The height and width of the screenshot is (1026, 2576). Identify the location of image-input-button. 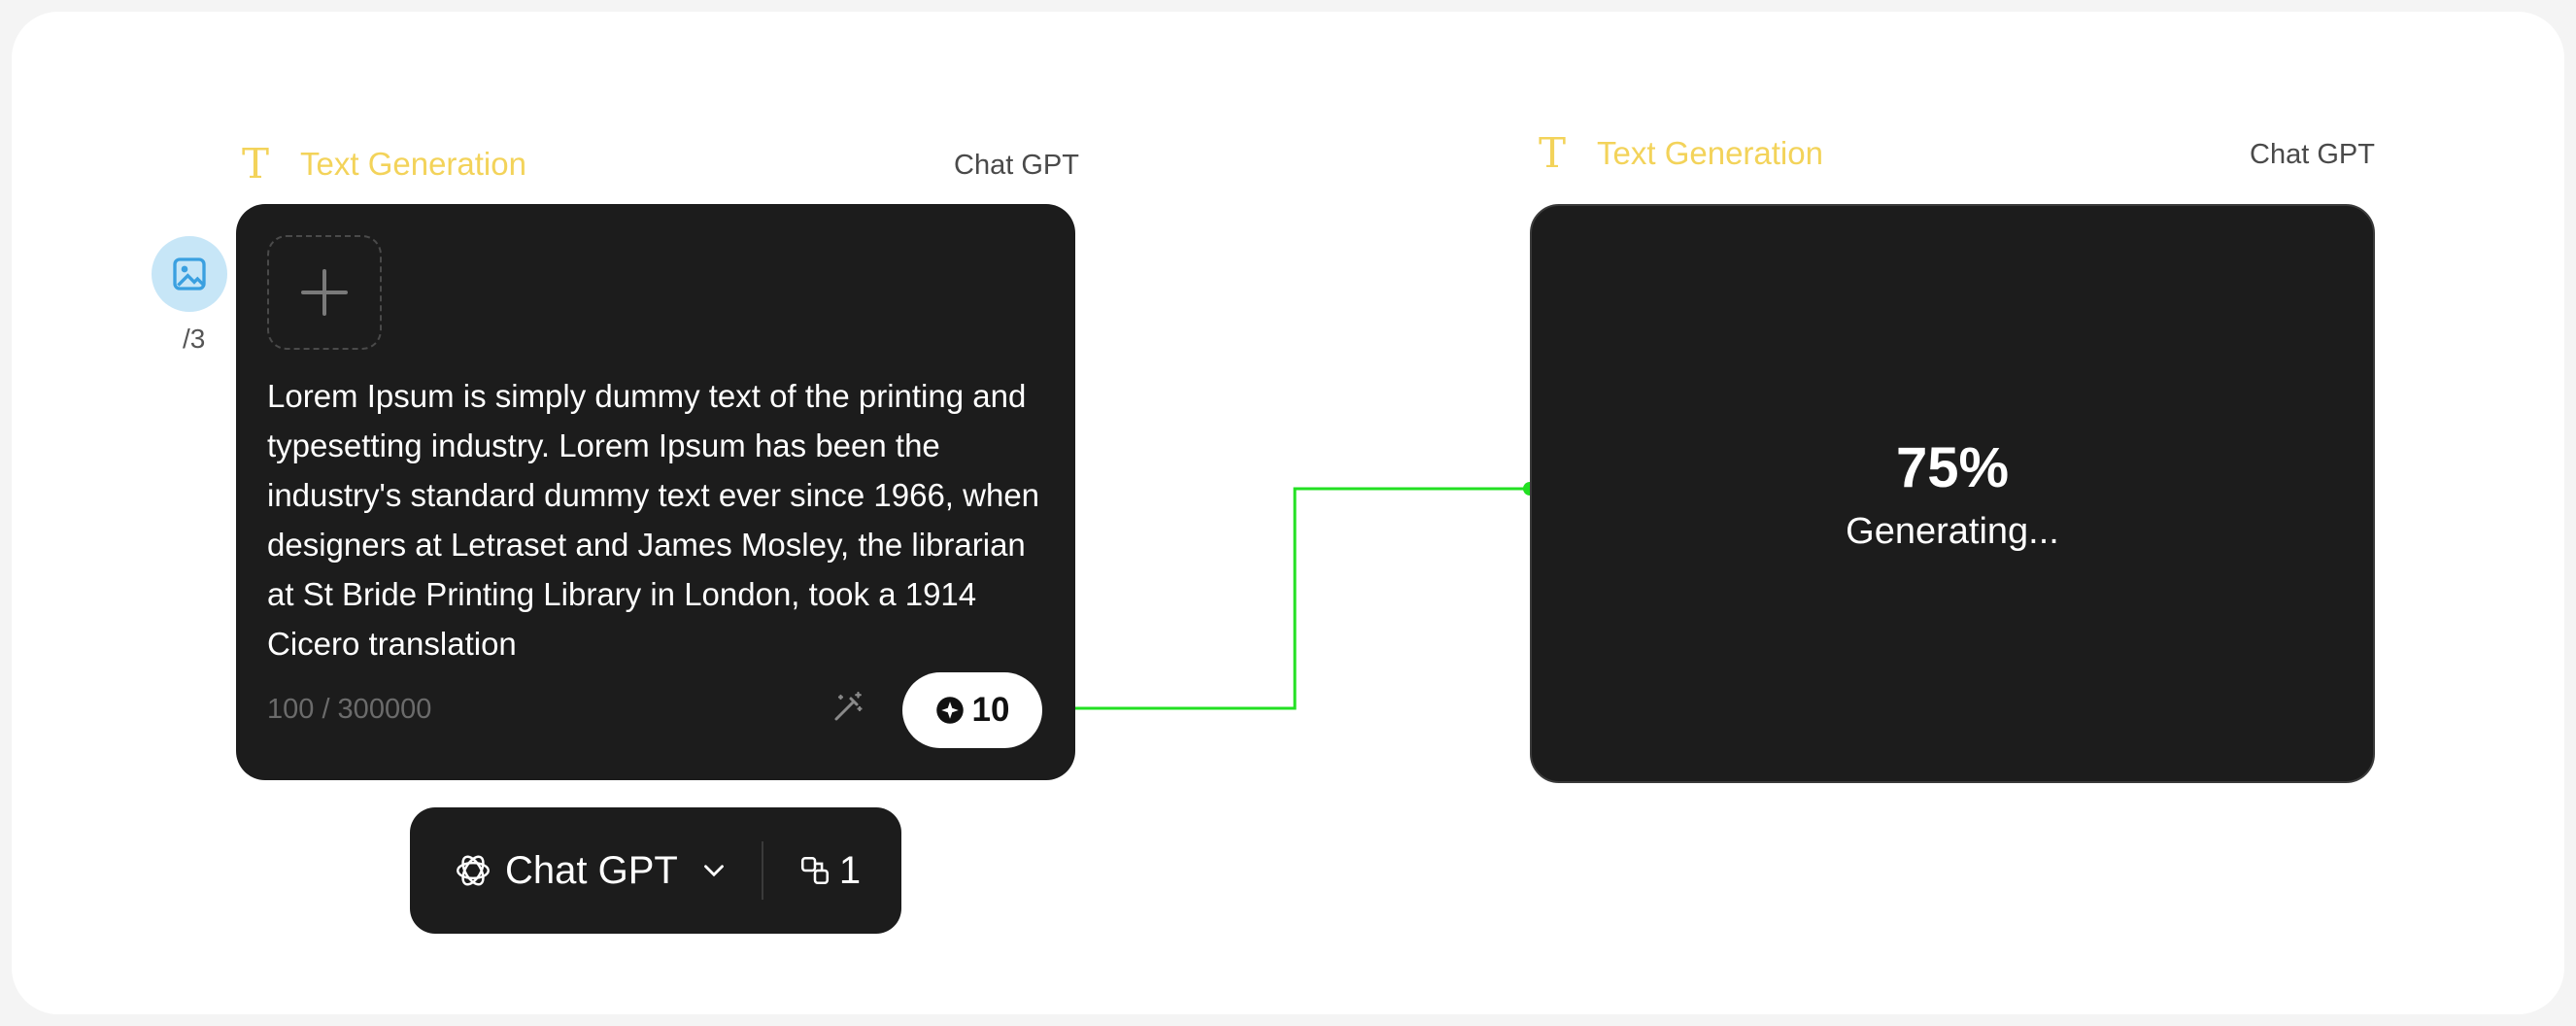
(189, 274).